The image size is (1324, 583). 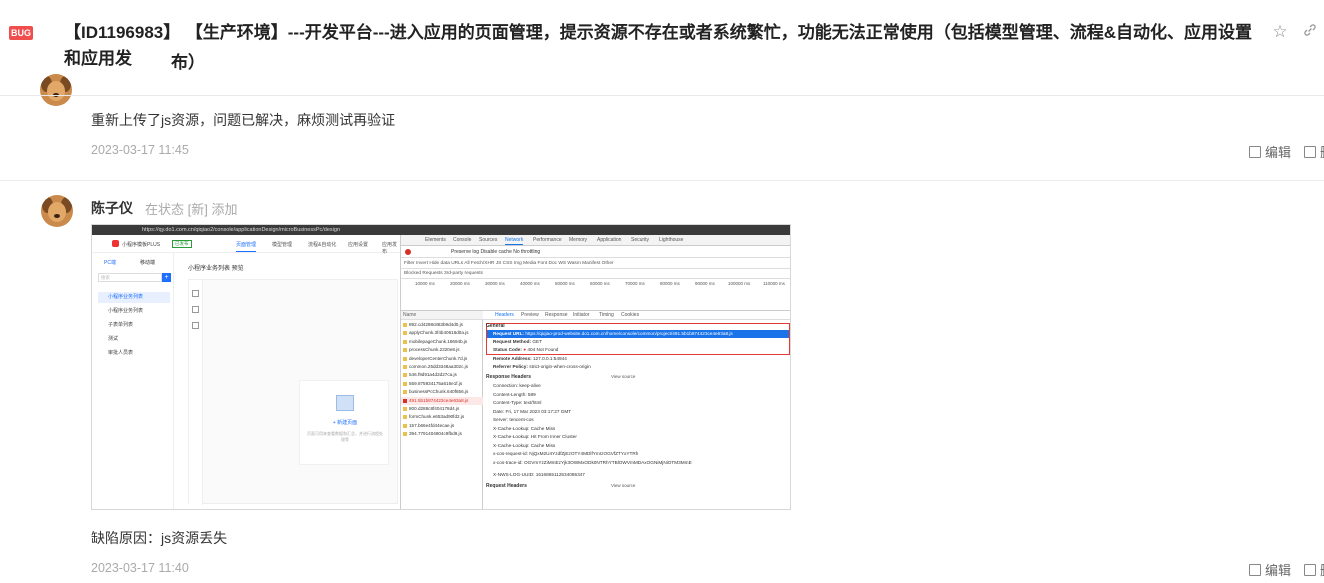 I want to click on request-row: processChunk.2220e8.js, so click(x=442, y=350).